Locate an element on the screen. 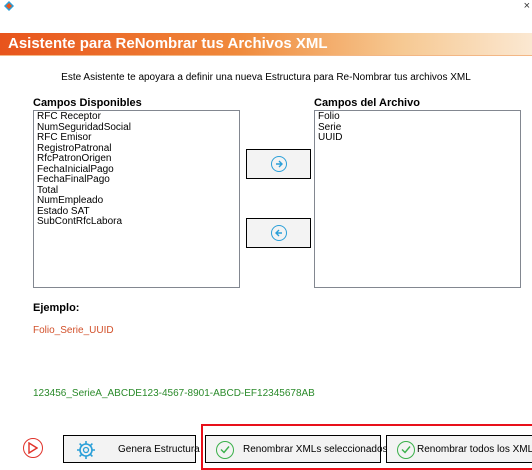 This screenshot has width=532, height=470. rename-all-button: Renombrar todos los XMLs is located at coordinates (459, 449).